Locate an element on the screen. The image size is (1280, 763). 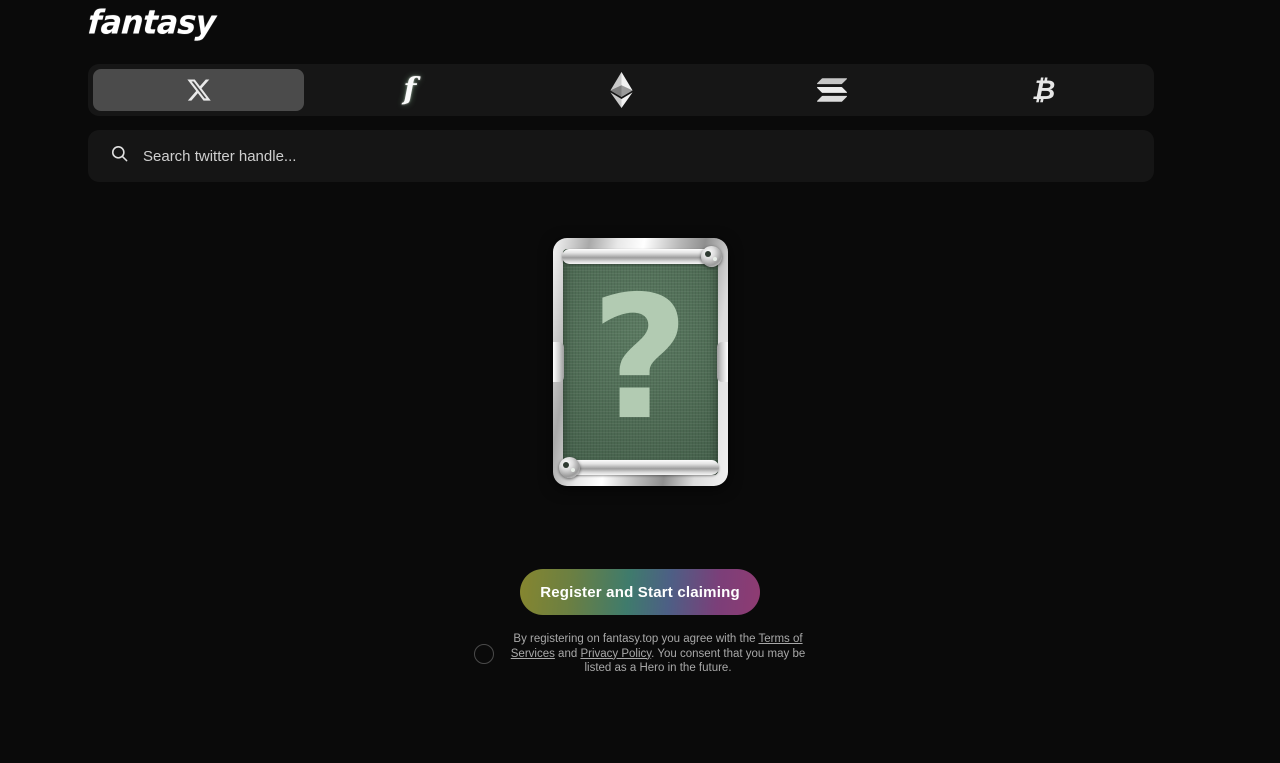
brand-logo-text: fantasy is located at coordinates (151, 23).